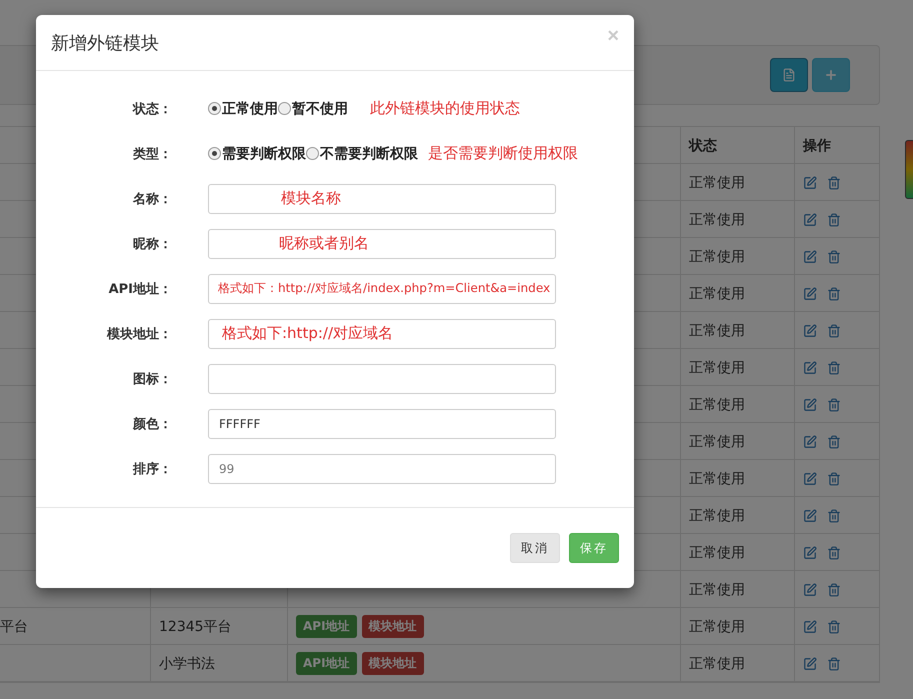 Image resolution: width=913 pixels, height=699 pixels. I want to click on field-label: 昵称：, so click(152, 244).